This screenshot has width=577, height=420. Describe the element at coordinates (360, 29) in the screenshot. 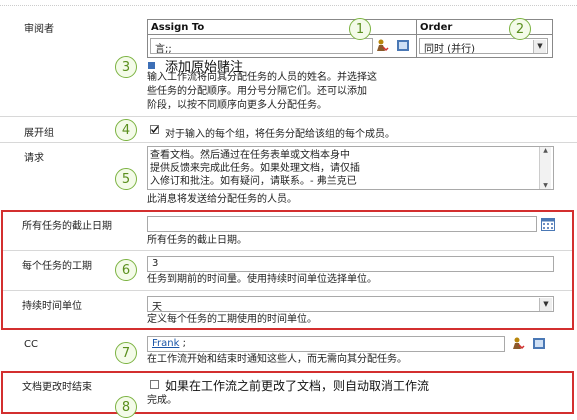

I see `callout-1: 1` at that location.